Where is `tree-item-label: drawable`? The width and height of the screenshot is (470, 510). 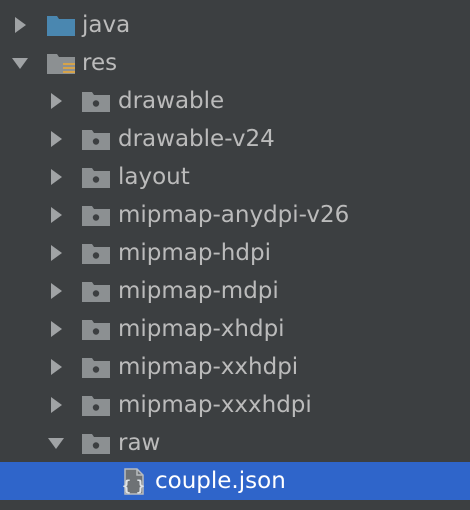 tree-item-label: drawable is located at coordinates (171, 101).